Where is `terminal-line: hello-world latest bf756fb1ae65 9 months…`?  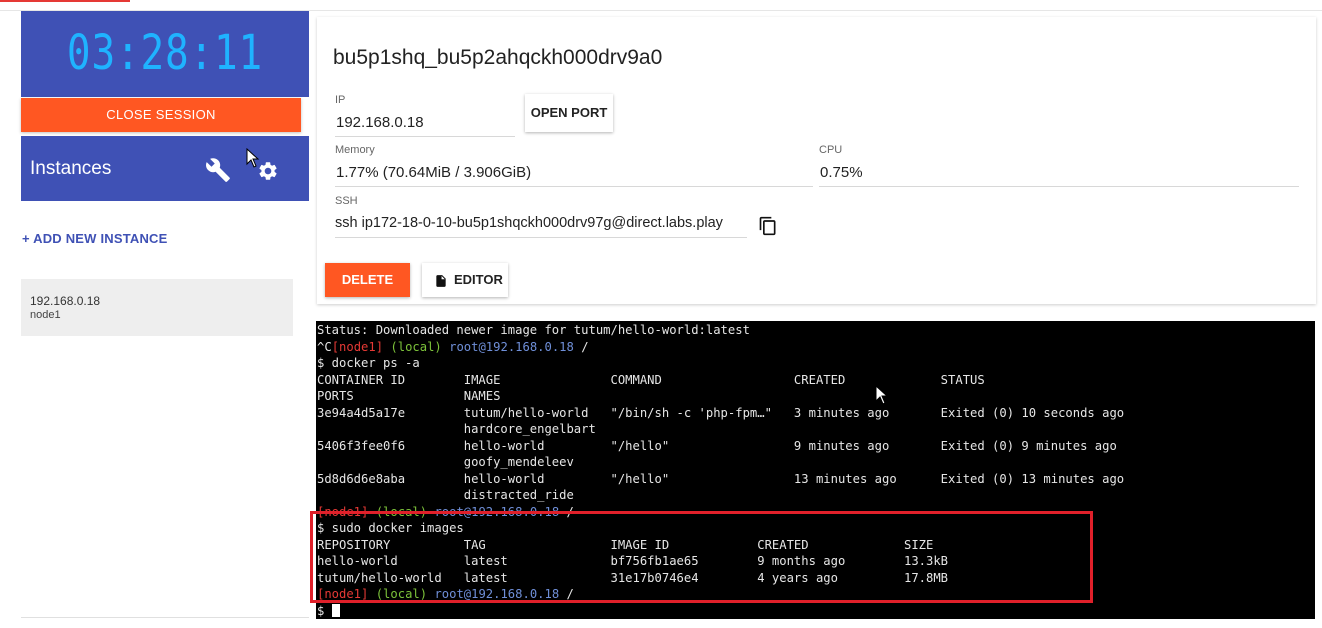
terminal-line: hello-world latest bf756fb1ae65 9 months… is located at coordinates (633, 561).